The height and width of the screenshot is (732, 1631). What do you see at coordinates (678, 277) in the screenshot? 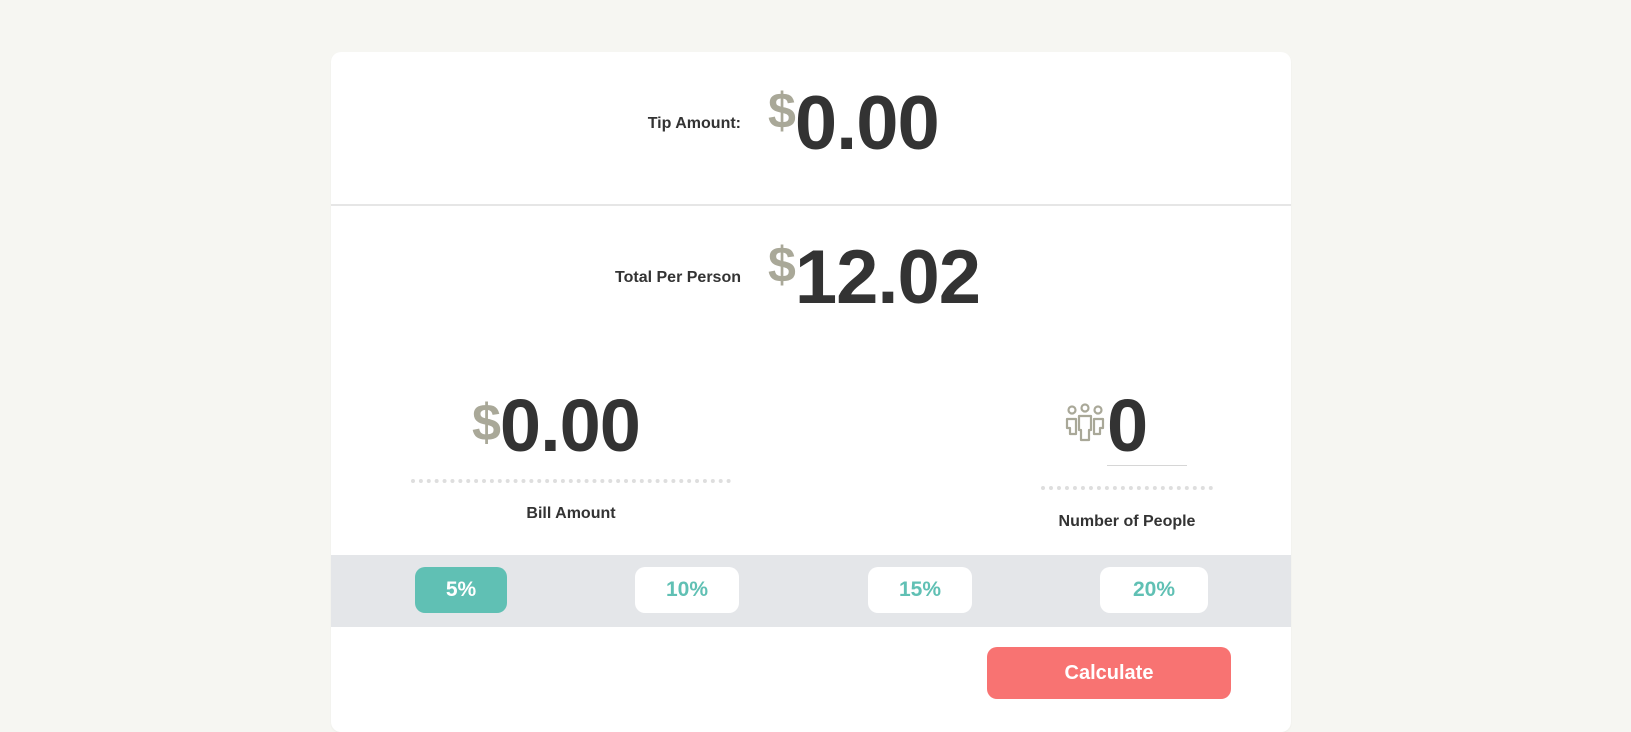
I see `total-per-person-label: Total Per Person` at bounding box center [678, 277].